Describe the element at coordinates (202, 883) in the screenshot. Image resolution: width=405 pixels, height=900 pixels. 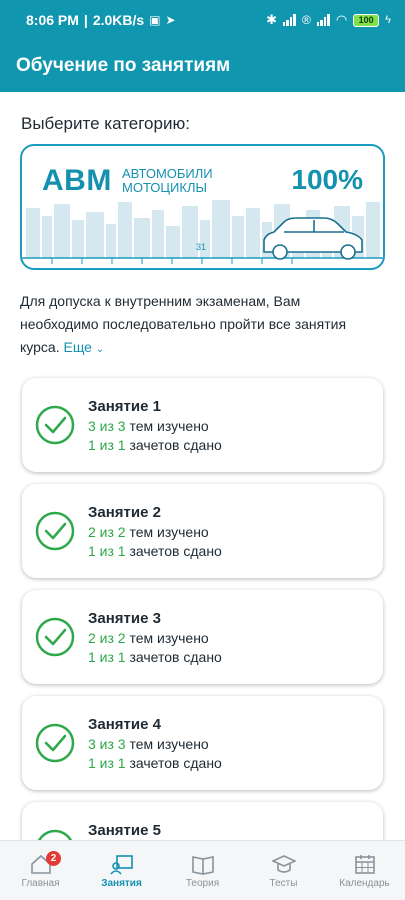
I see `nav-theory-label: Теория` at that location.